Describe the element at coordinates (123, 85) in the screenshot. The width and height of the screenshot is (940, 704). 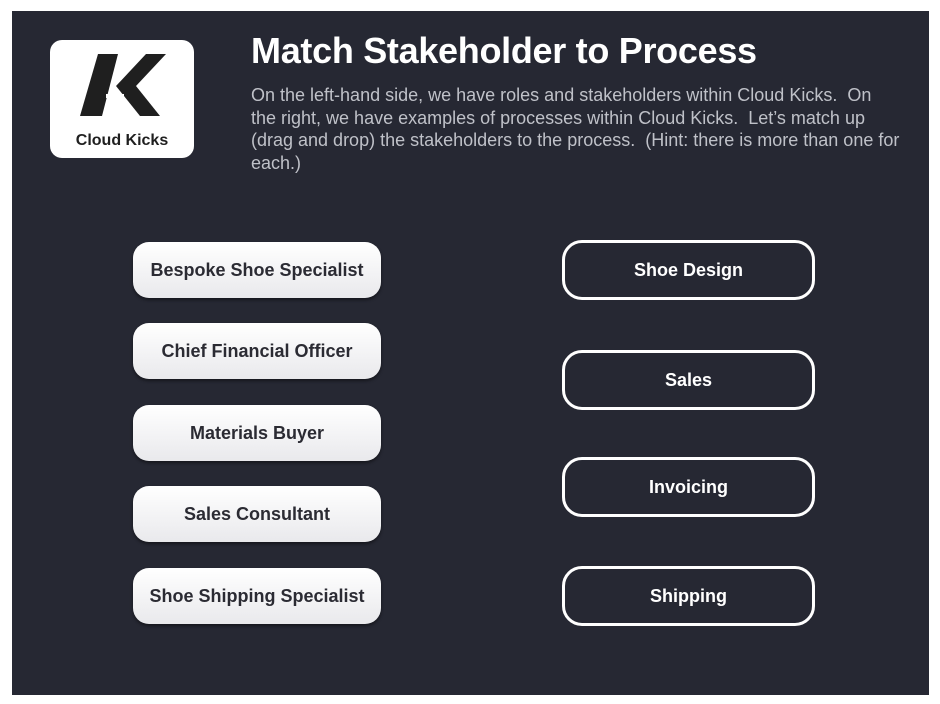
I see `cloud-kicks-logo-icon` at that location.